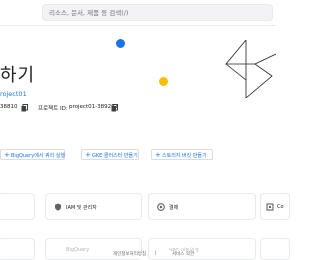 This screenshot has height=260, width=320. I want to click on welcome-heading: 하기, so click(18, 75).